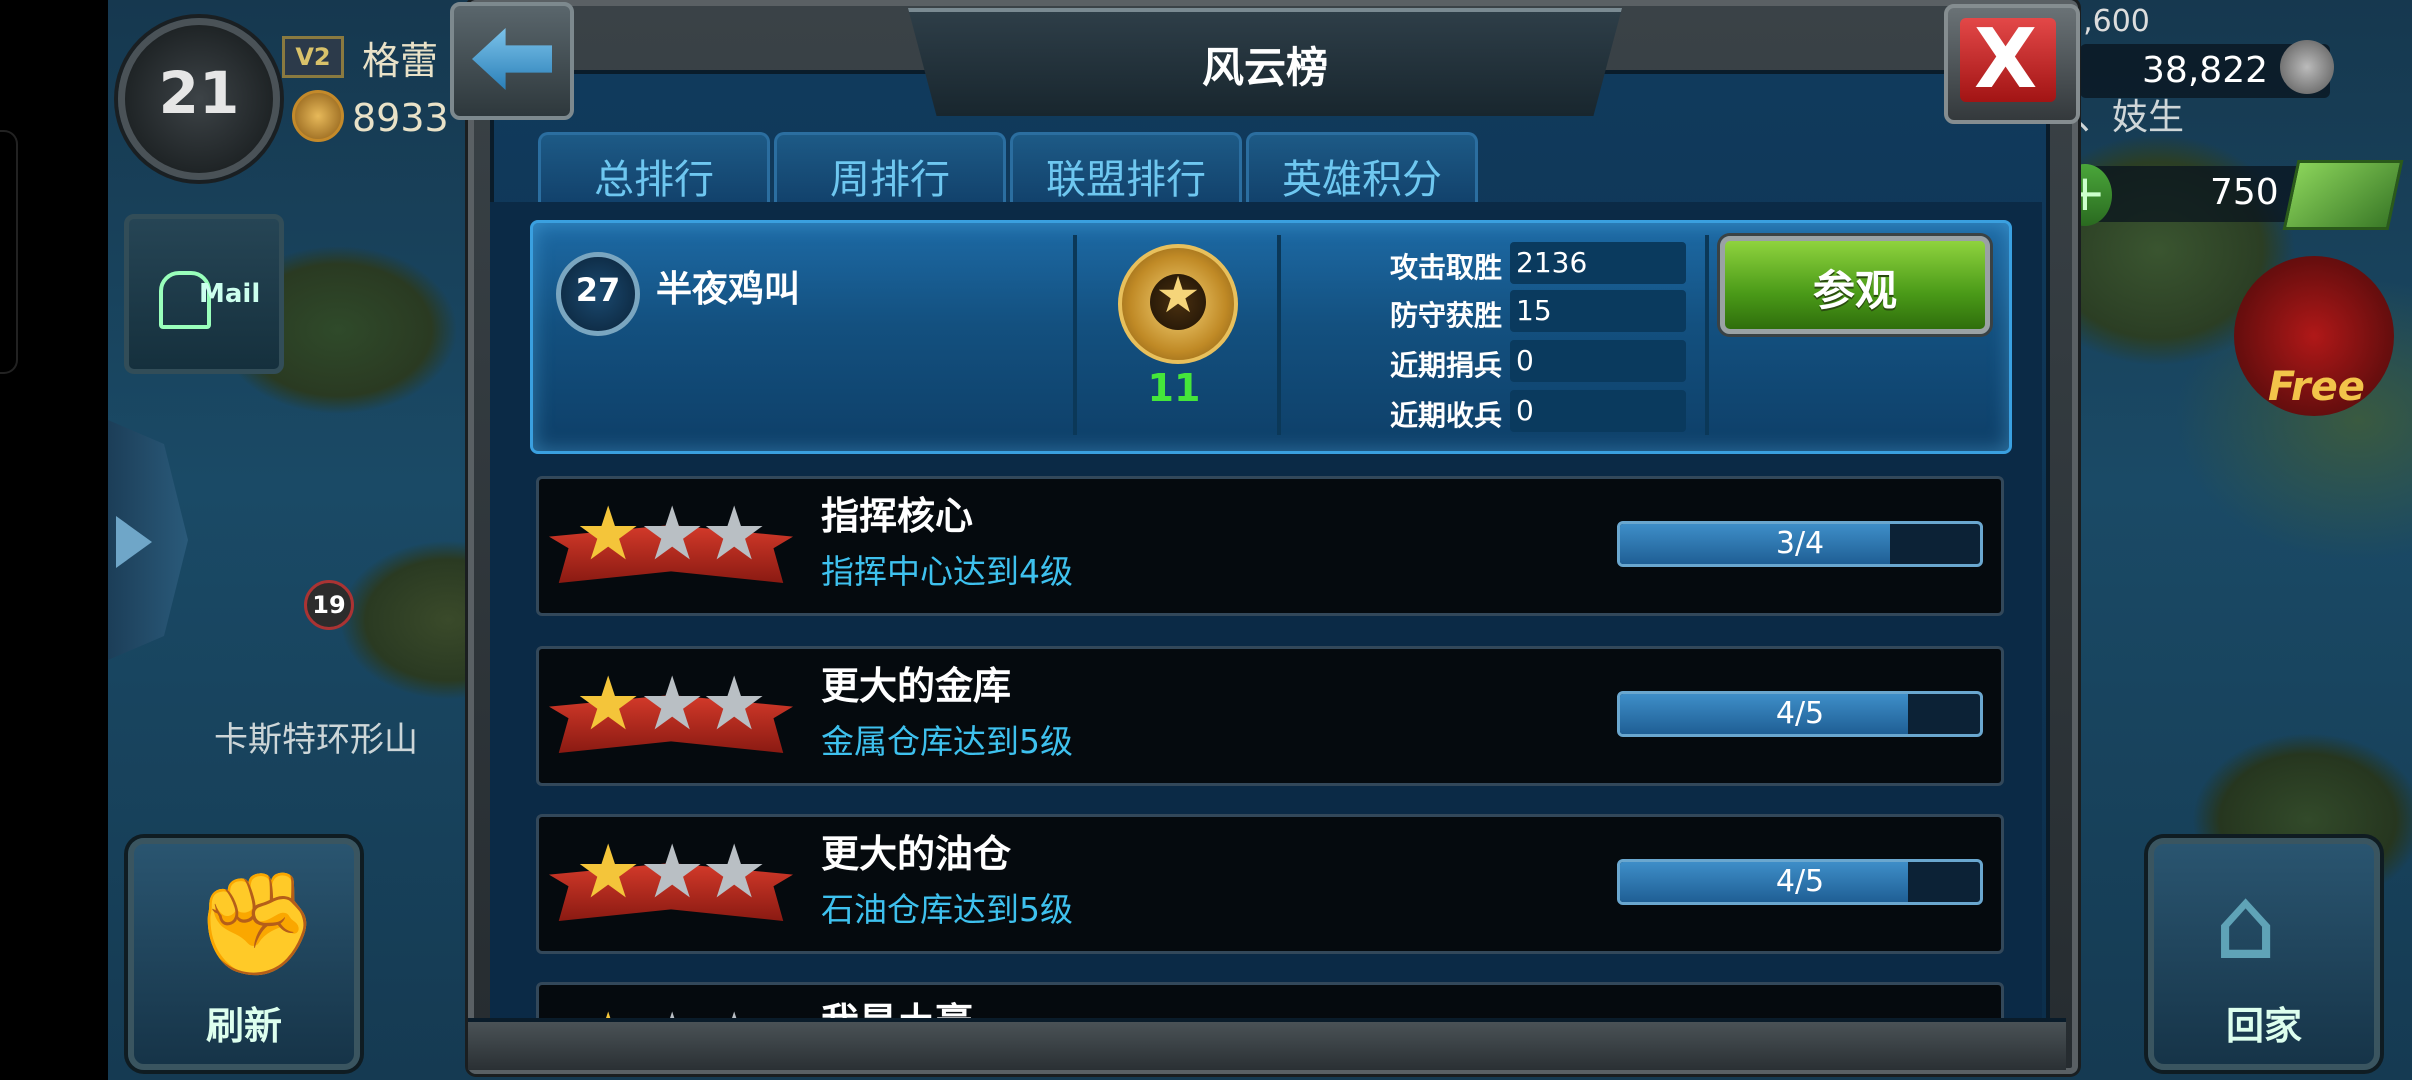 This screenshot has height=1080, width=2412. I want to click on vip-badge: V2, so click(313, 57).